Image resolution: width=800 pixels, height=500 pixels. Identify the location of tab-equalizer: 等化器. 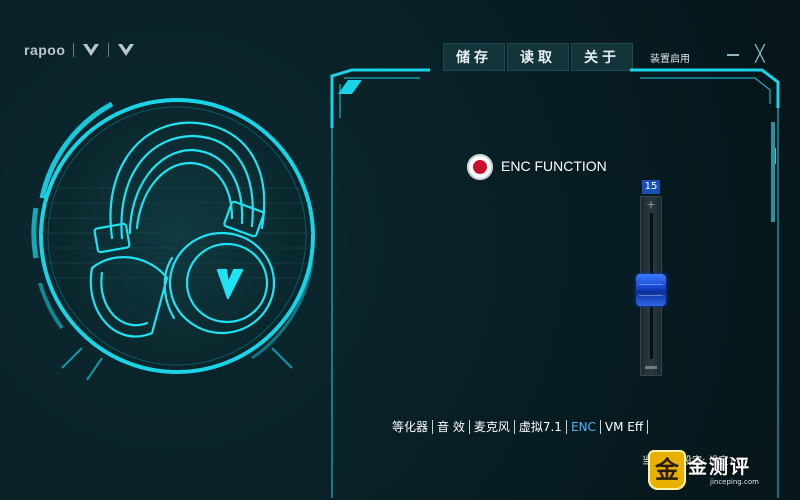
(410, 426).